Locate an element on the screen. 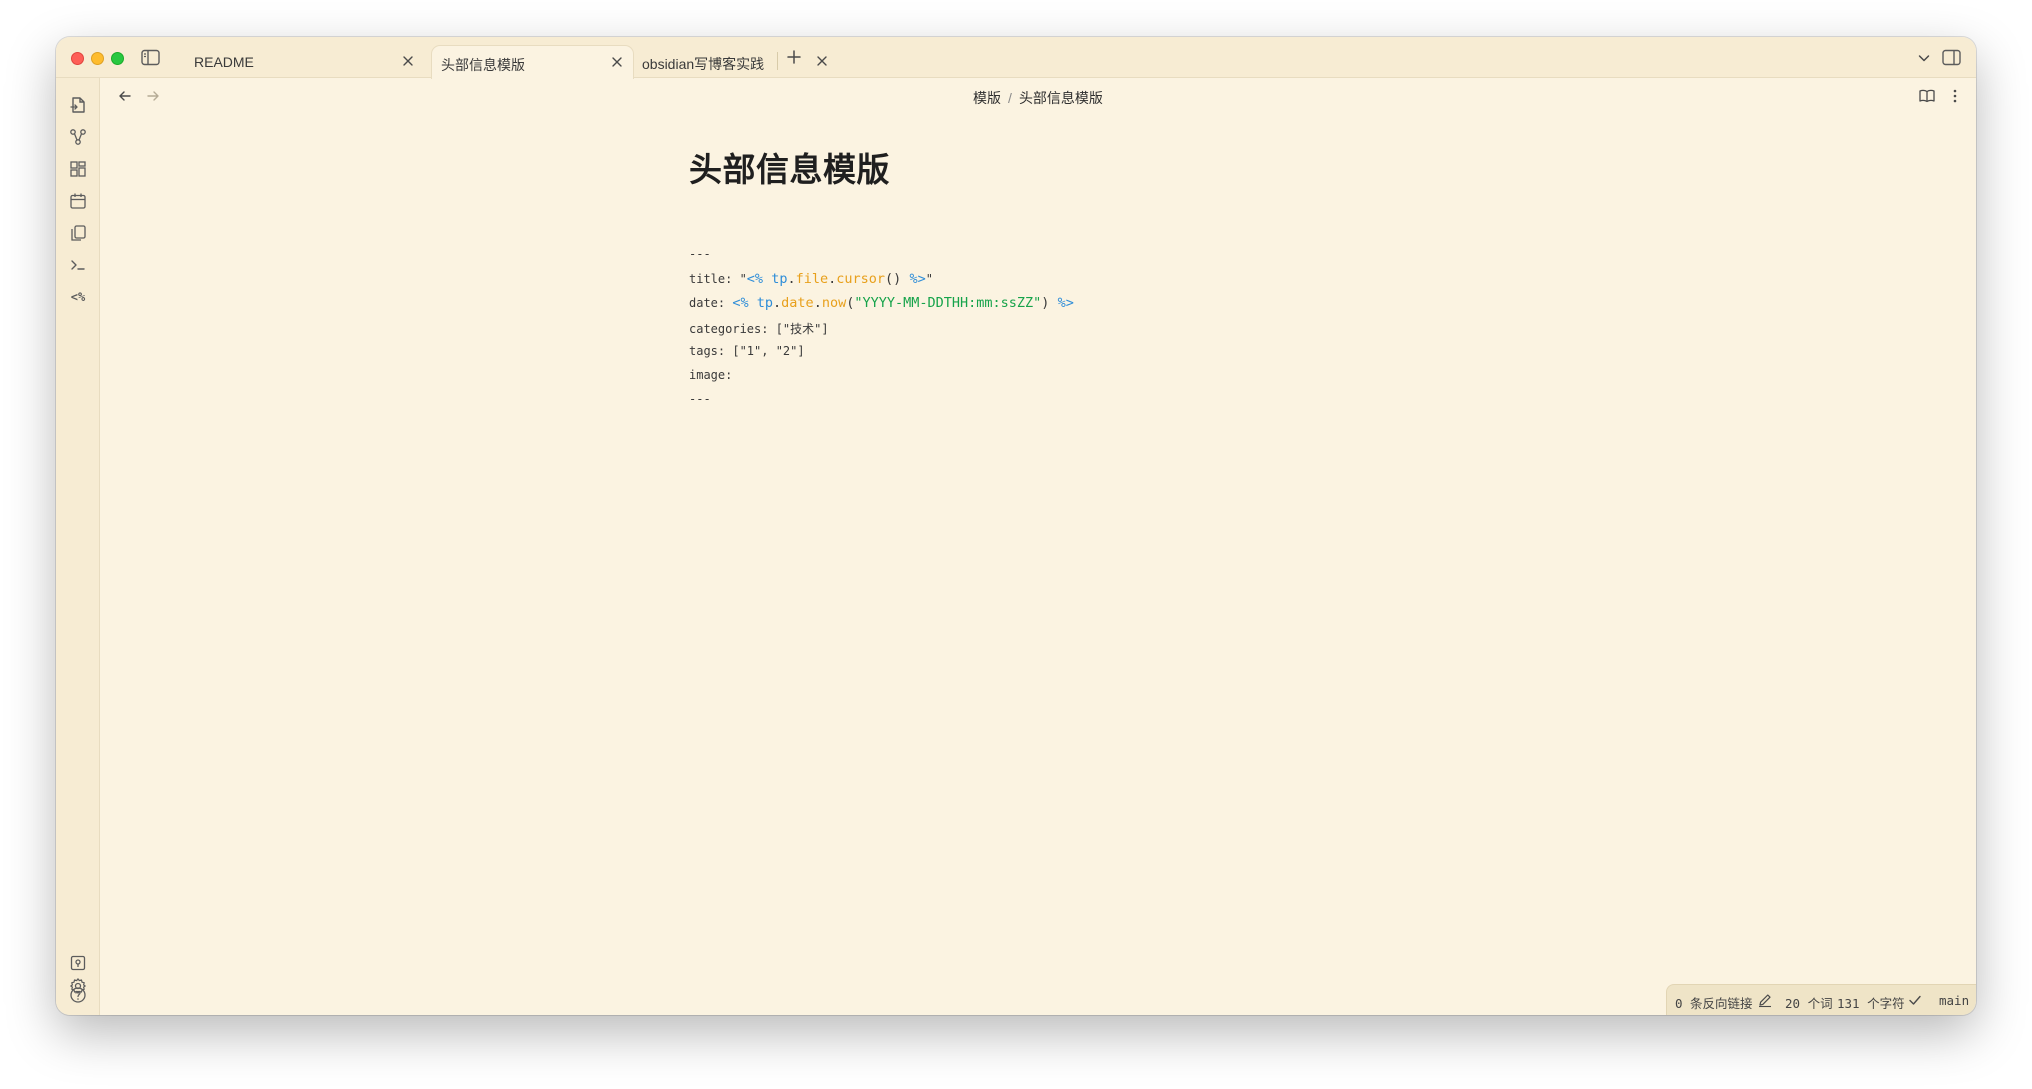 This screenshot has width=2032, height=1089. frontmatter-fence-open: --- is located at coordinates (700, 254).